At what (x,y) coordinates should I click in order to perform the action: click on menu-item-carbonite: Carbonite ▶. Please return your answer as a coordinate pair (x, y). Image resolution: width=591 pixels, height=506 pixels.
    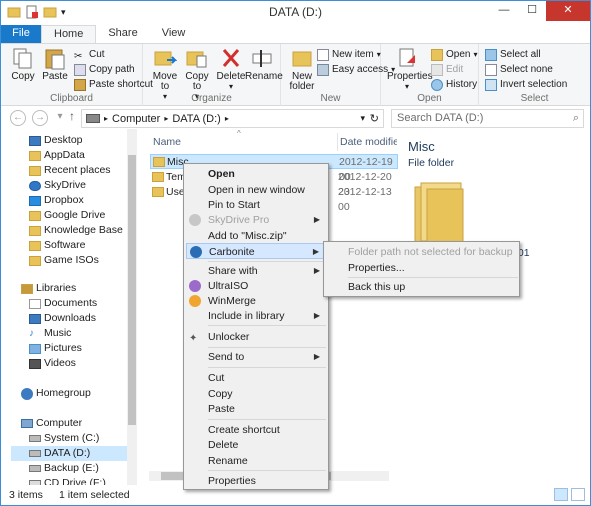
    Looking at the image, I should click on (256, 251).